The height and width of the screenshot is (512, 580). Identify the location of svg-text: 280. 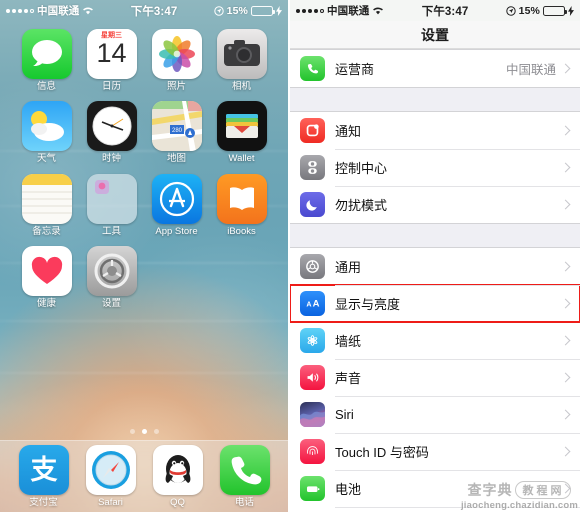
(176, 131).